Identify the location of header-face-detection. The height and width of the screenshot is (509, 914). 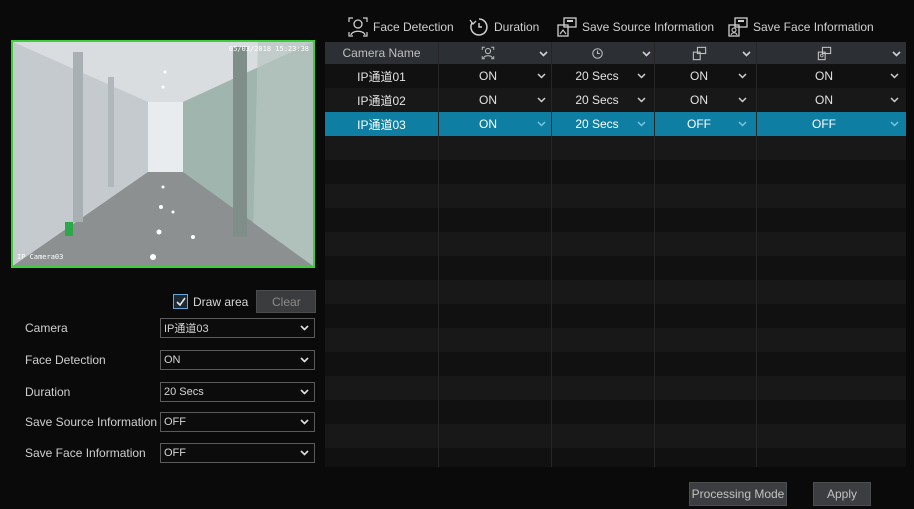
(488, 53).